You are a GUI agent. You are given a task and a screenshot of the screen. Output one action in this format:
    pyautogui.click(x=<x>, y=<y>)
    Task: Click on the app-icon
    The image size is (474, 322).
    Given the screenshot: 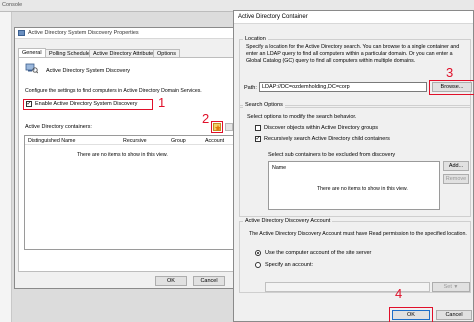 What is the action you would take?
    pyautogui.click(x=21, y=33)
    